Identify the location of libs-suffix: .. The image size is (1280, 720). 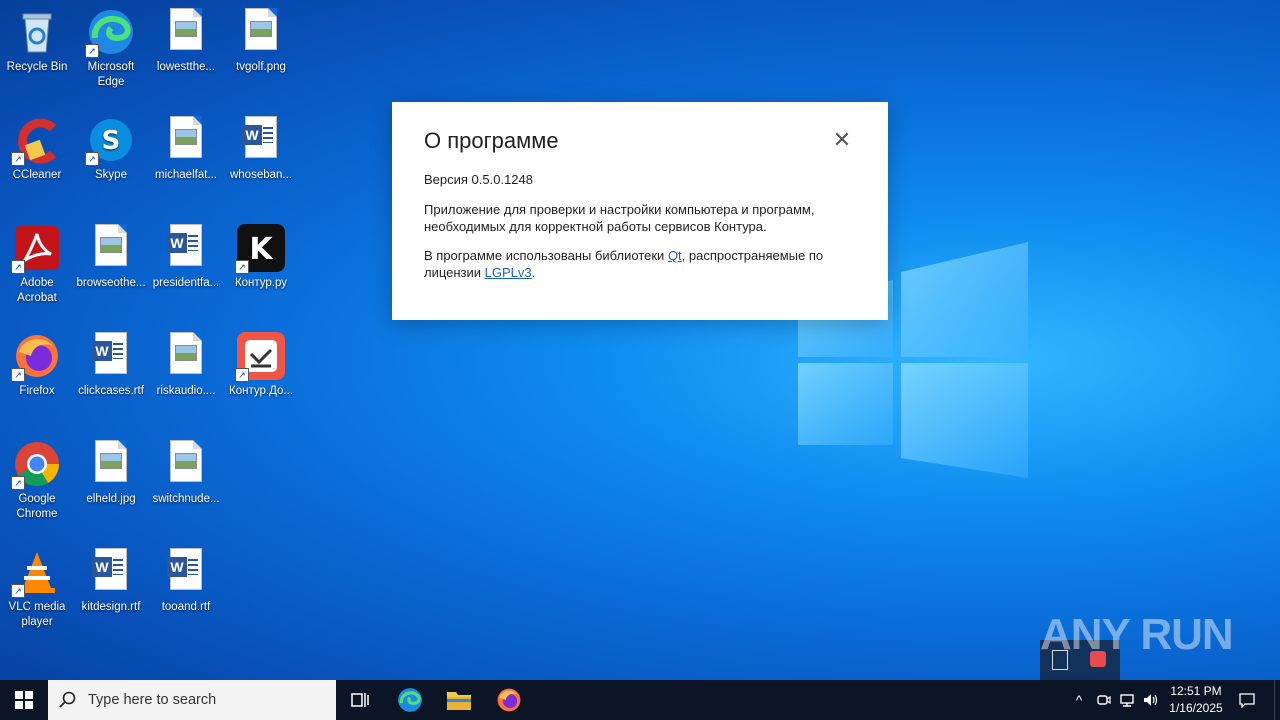
(533, 272).